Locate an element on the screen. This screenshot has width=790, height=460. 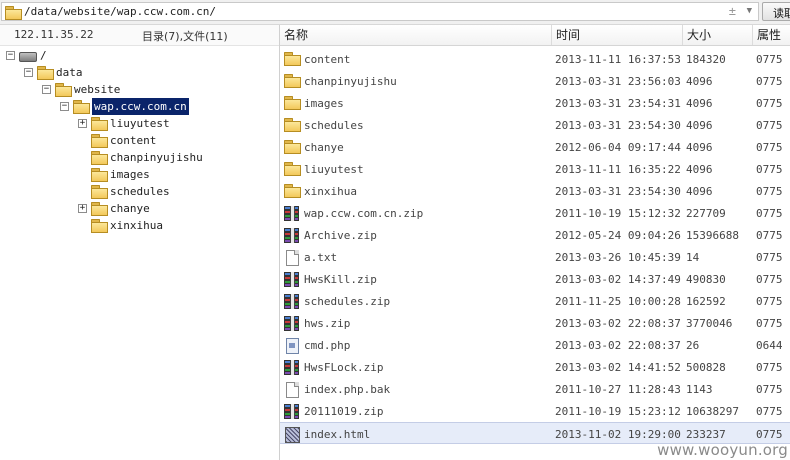
watermark: www.wooyun.org is located at coordinates (722, 450).